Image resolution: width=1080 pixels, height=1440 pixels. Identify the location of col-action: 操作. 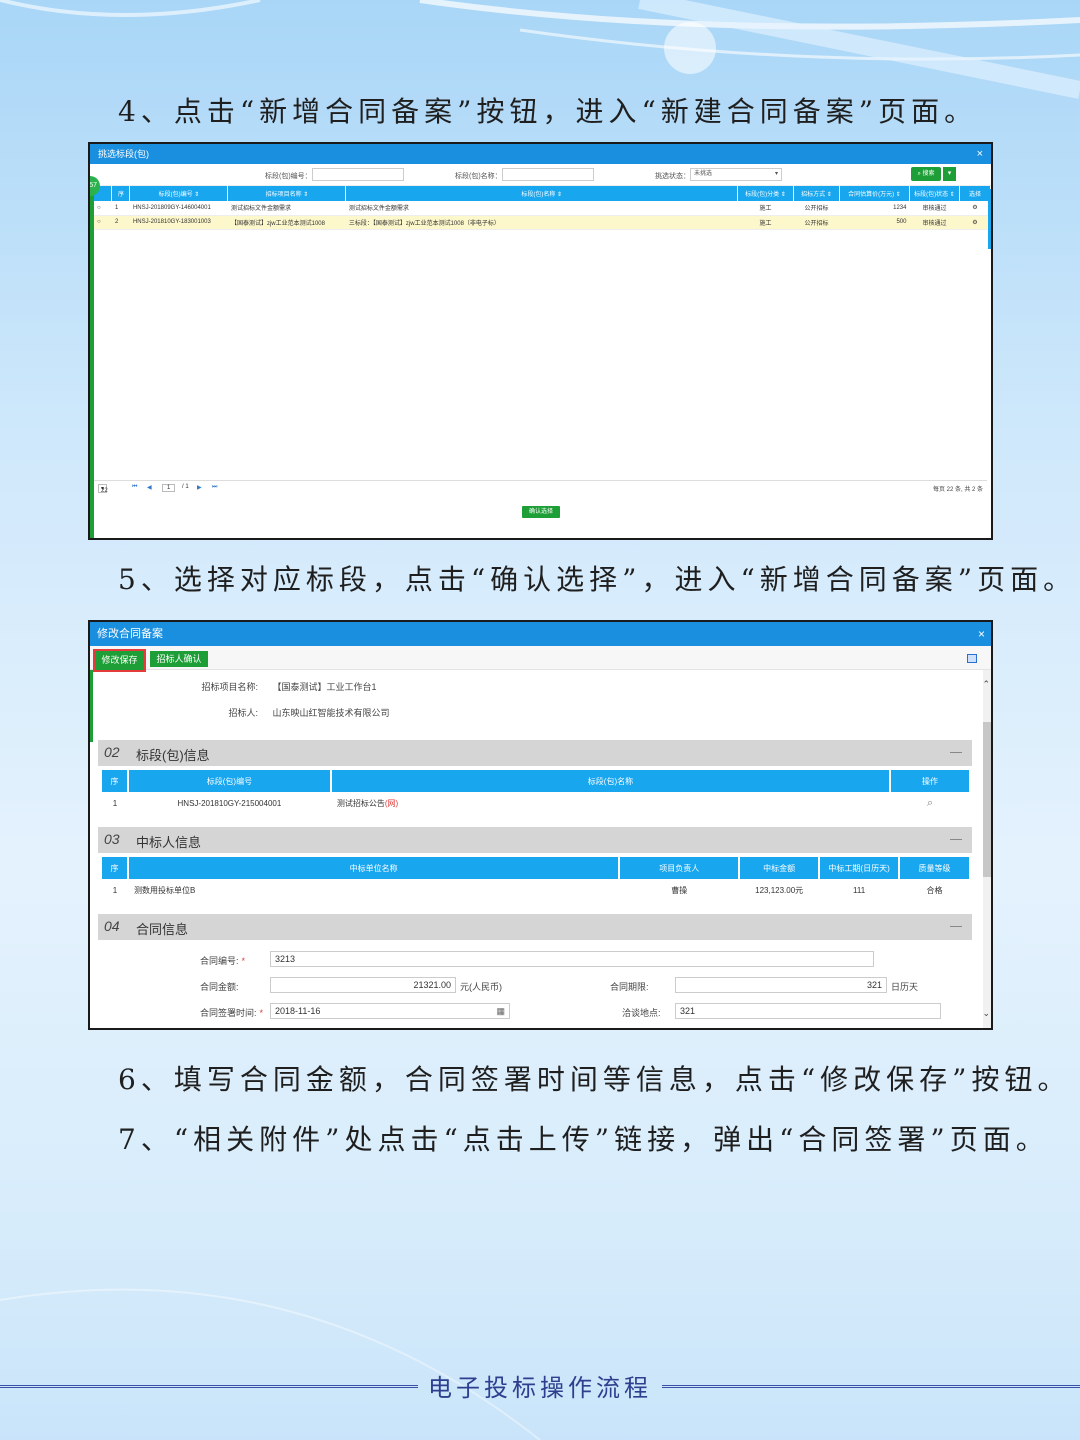
(930, 781).